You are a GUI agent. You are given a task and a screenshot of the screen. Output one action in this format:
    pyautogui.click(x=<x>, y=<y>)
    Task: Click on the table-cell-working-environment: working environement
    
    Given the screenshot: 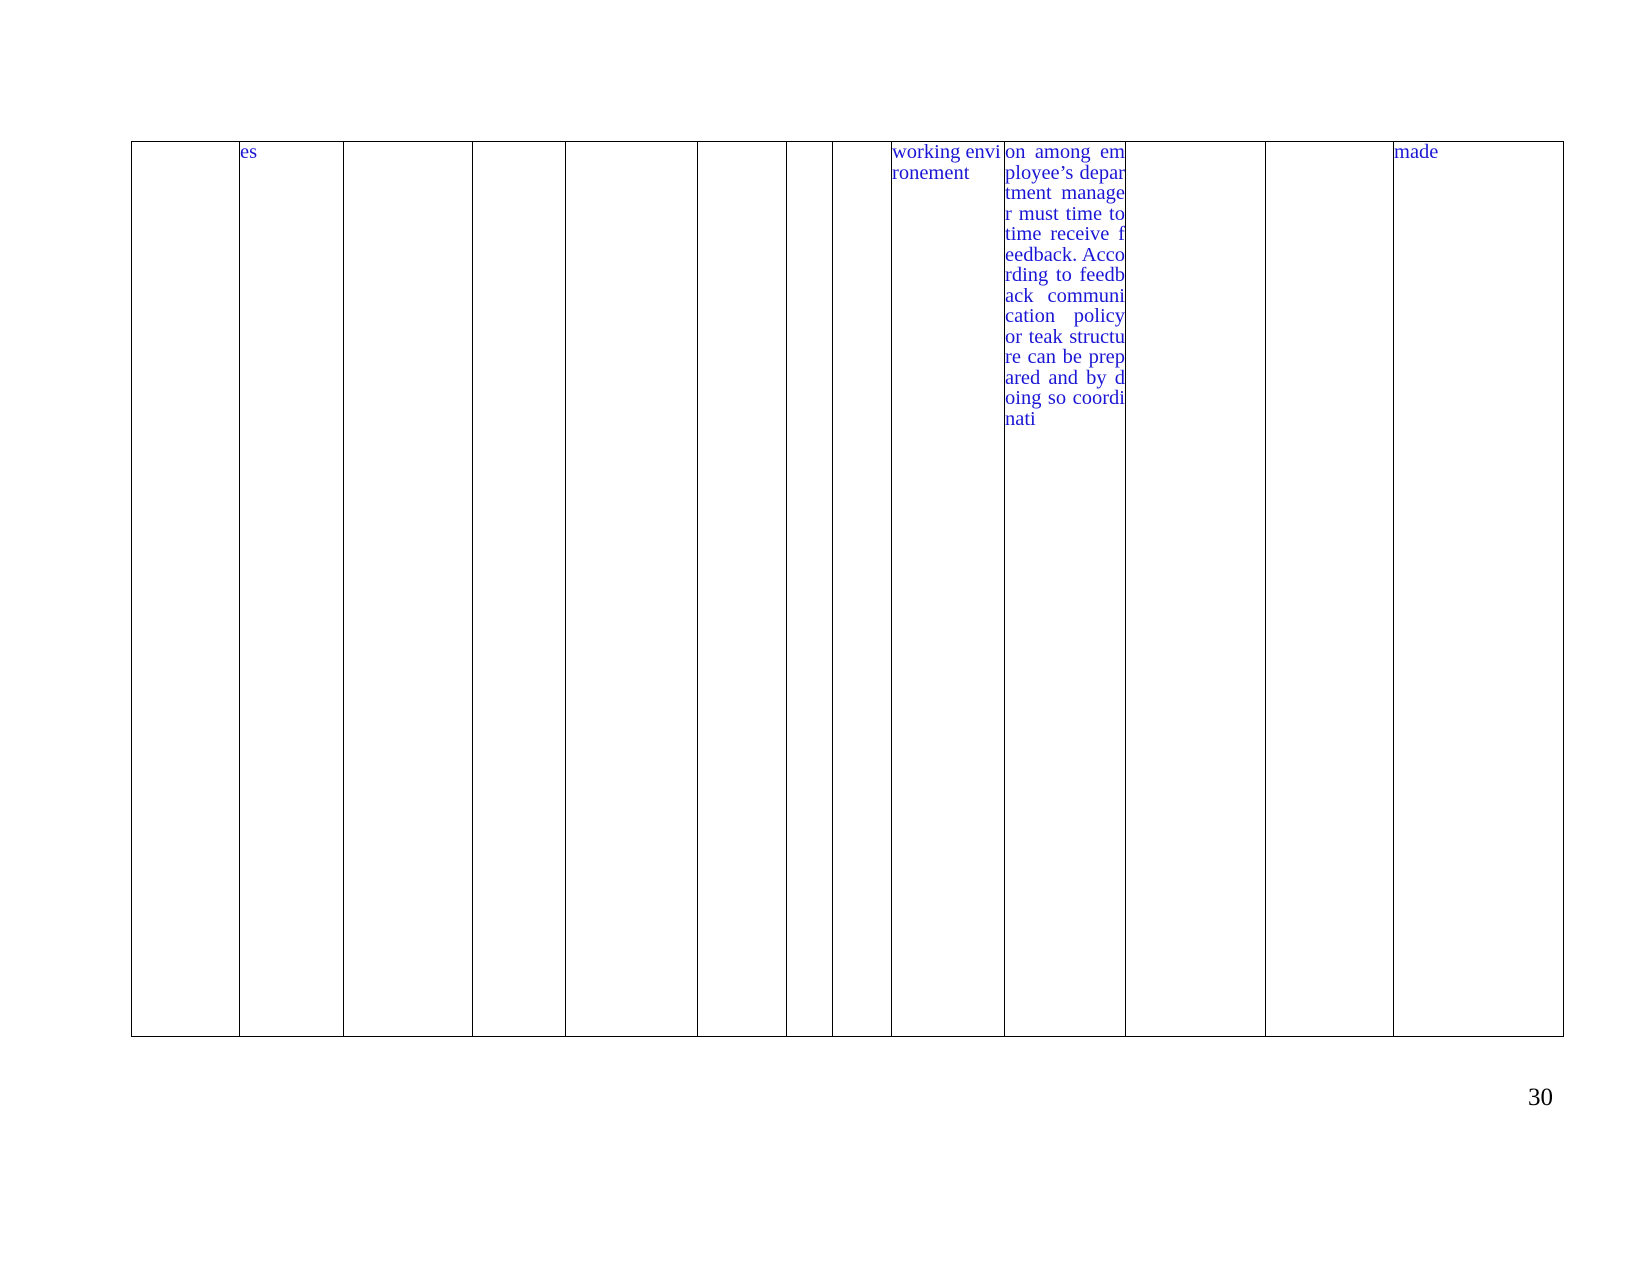 What is the action you would take?
    pyautogui.click(x=948, y=589)
    